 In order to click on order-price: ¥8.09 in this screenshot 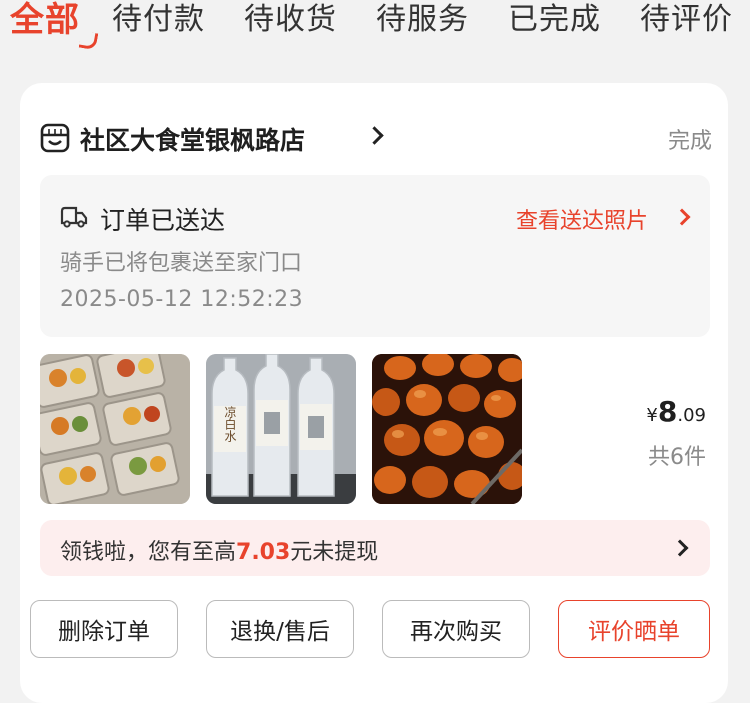, I will do `click(676, 411)`.